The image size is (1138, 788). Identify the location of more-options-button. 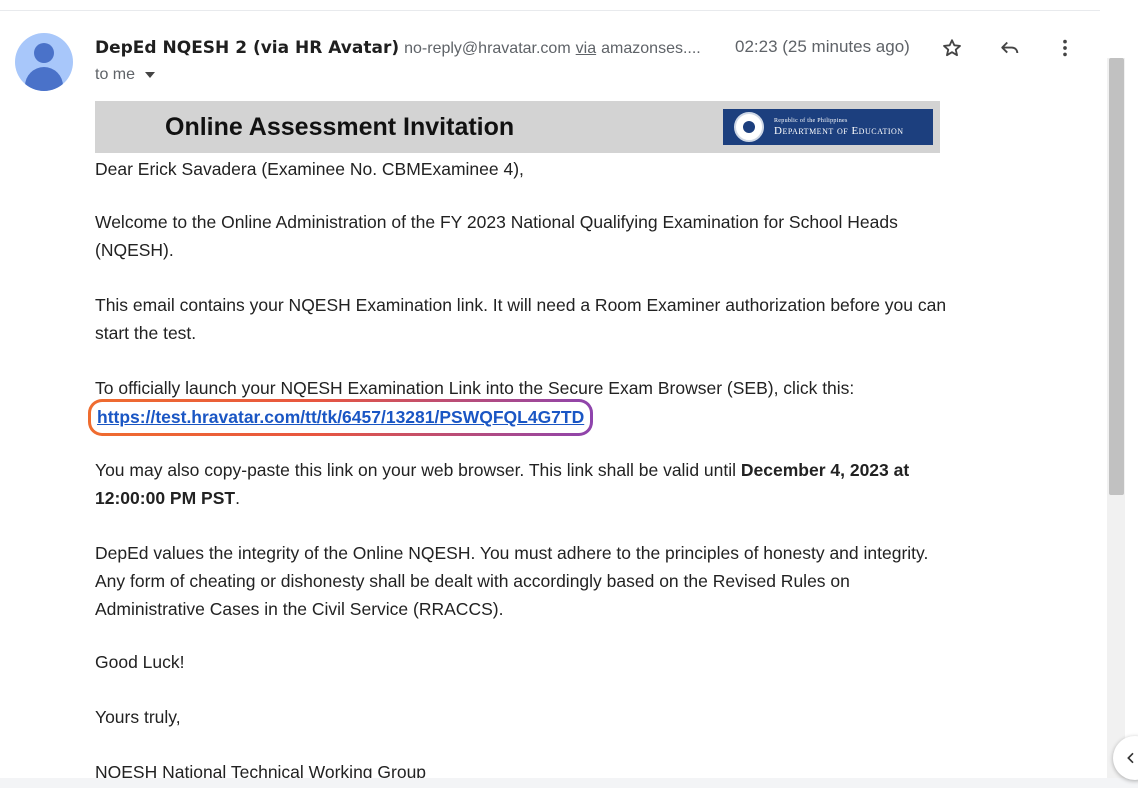
(1065, 48).